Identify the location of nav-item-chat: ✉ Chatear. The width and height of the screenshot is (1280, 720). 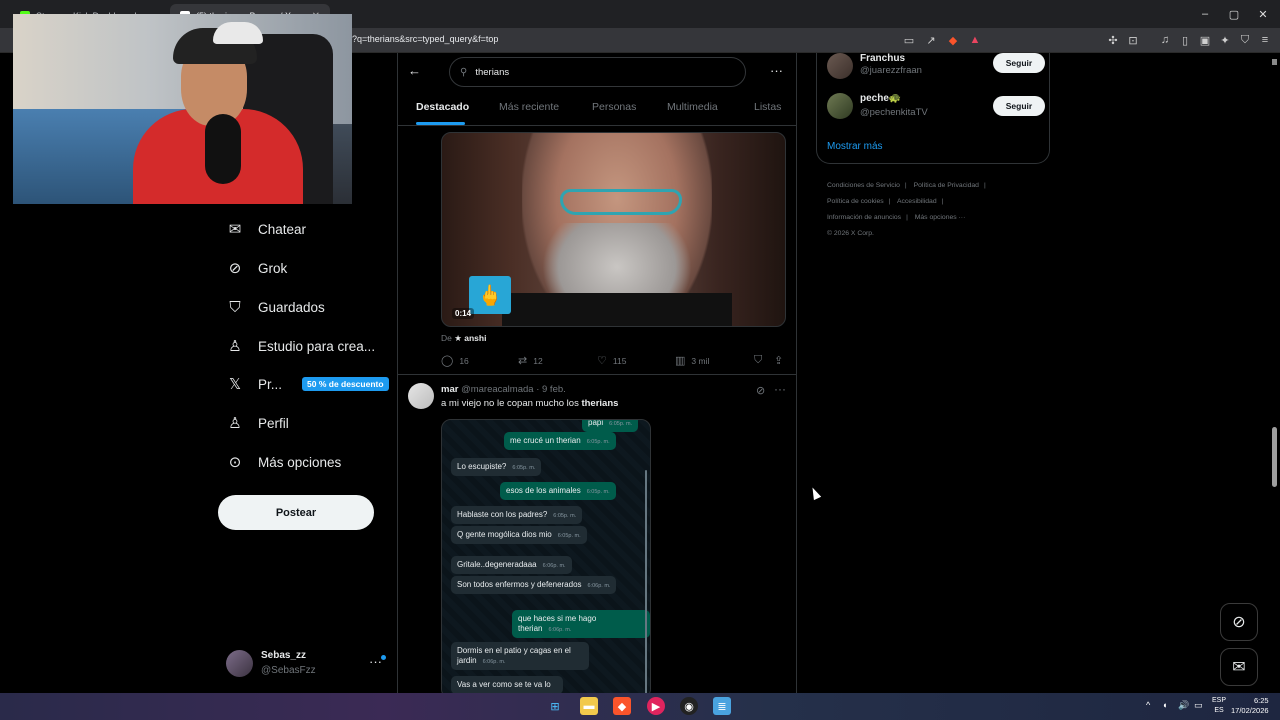
(266, 229).